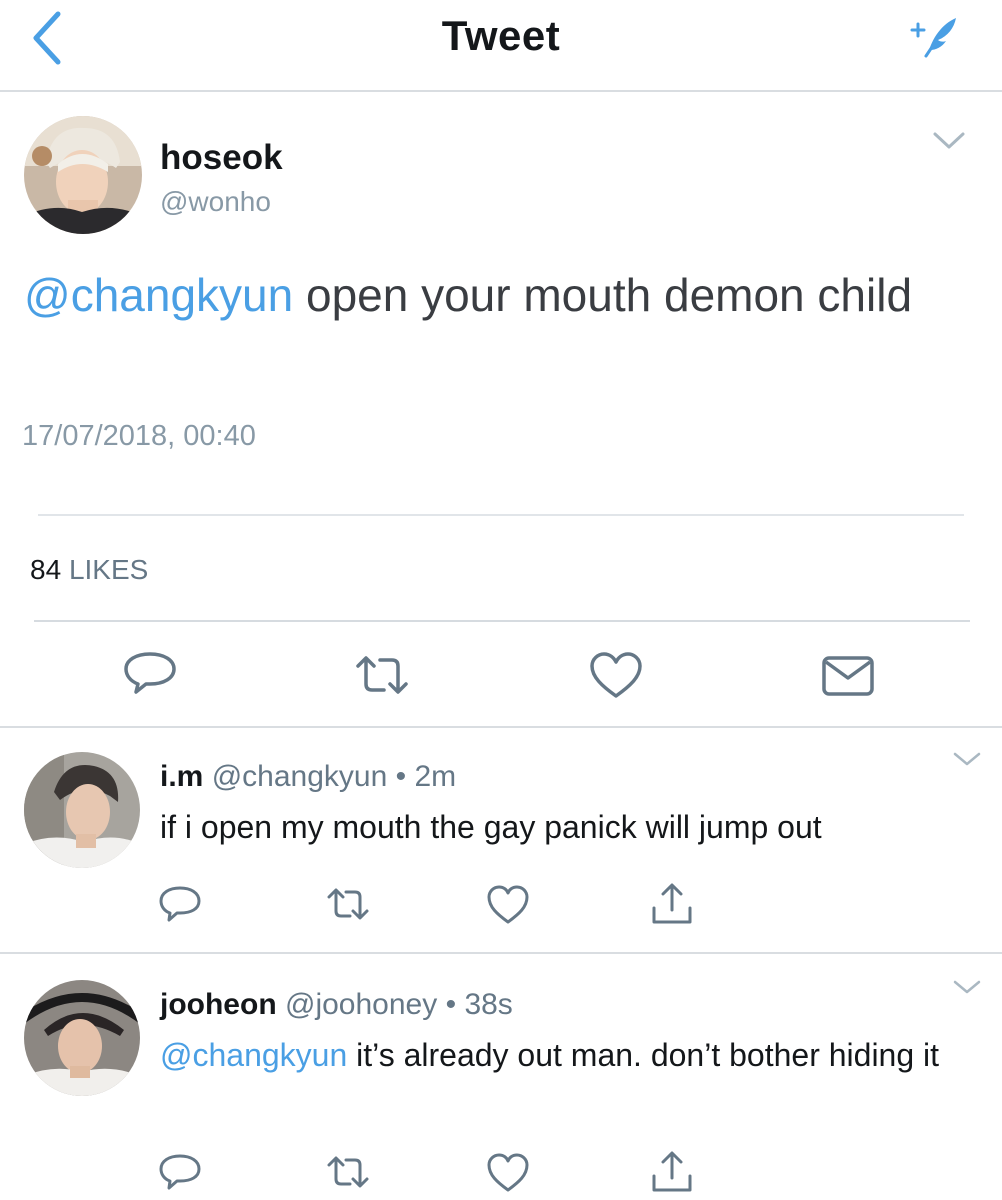  I want to click on relative-time: 2m, so click(435, 776).